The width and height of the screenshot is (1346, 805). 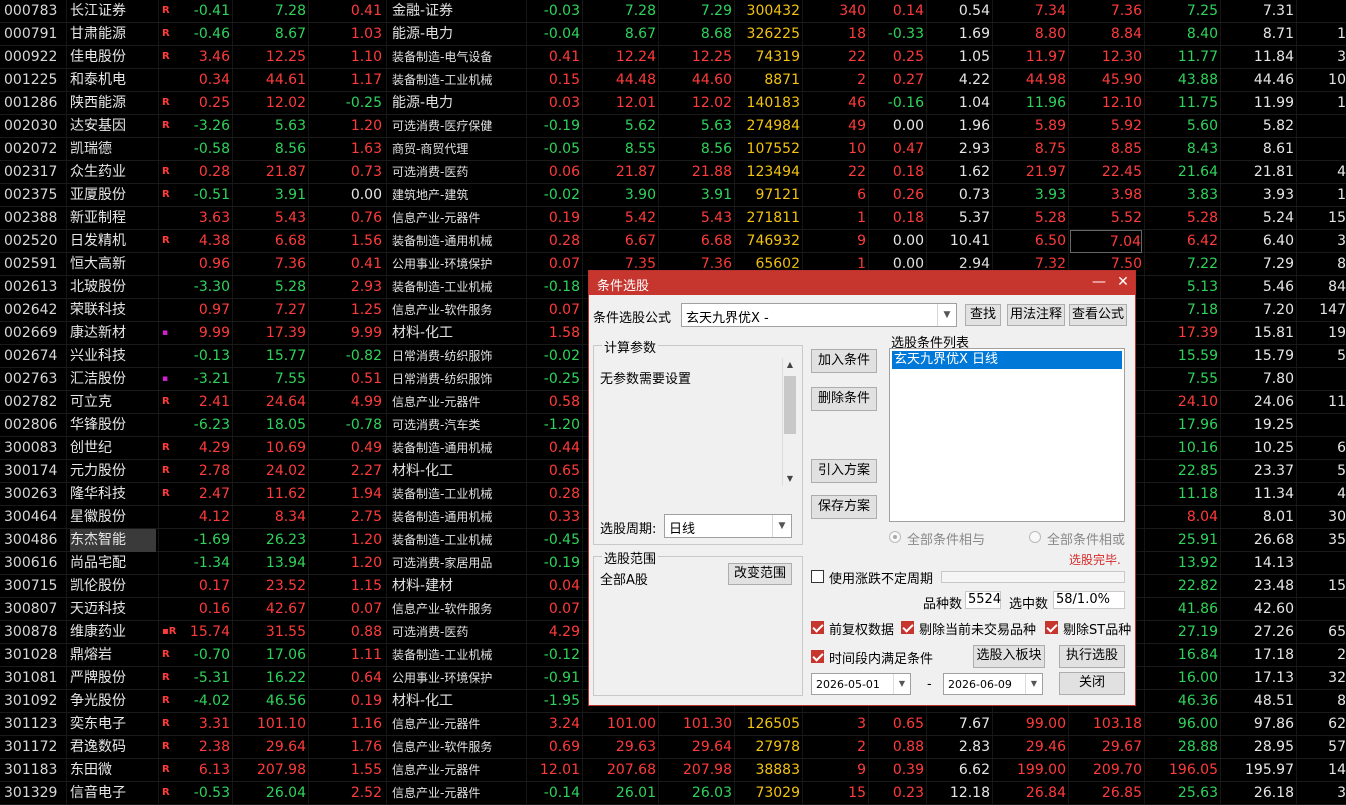 What do you see at coordinates (790, 365) in the screenshot?
I see `scroll-up-icon: ▲` at bounding box center [790, 365].